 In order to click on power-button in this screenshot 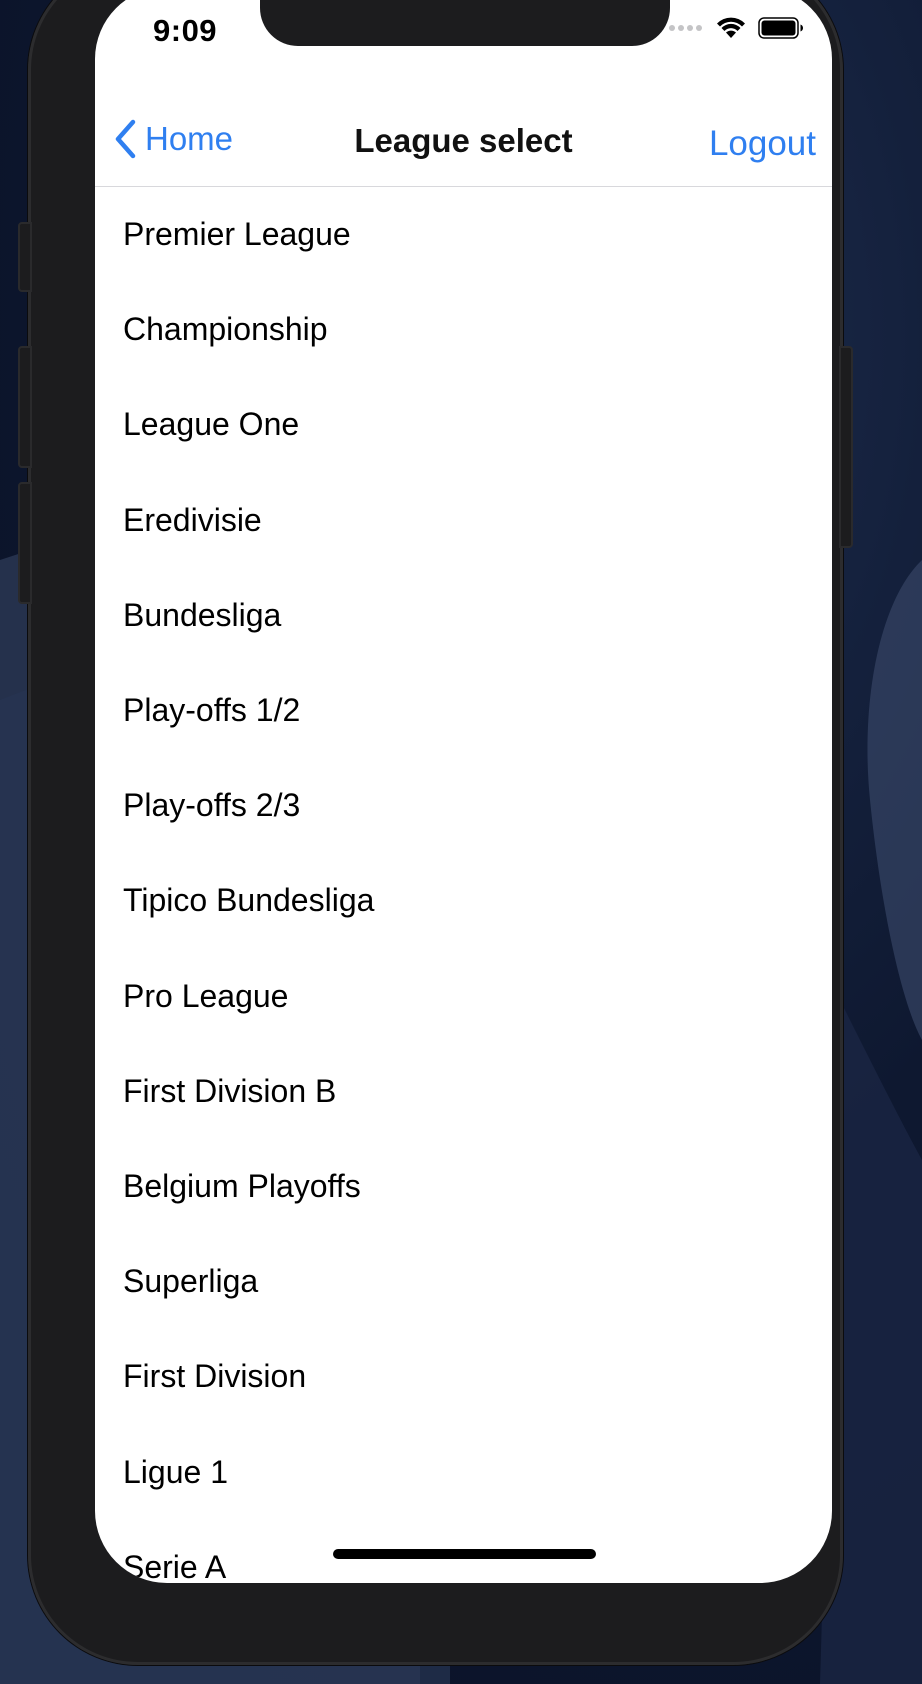, I will do `click(846, 447)`.